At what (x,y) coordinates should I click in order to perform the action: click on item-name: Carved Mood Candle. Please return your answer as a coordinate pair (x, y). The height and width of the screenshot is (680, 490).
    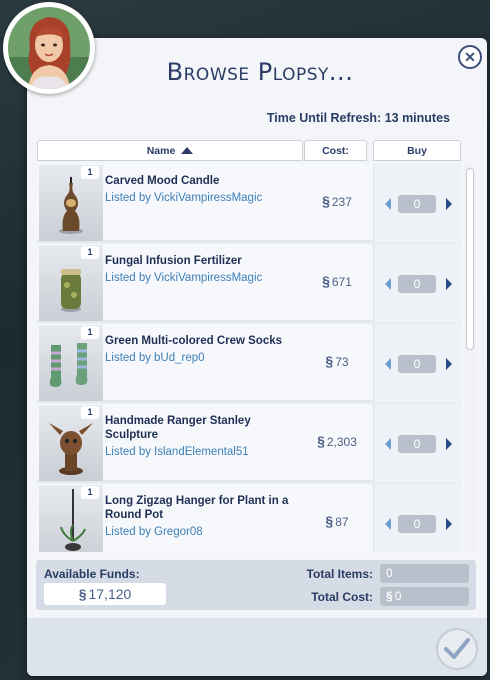
    Looking at the image, I should click on (162, 181).